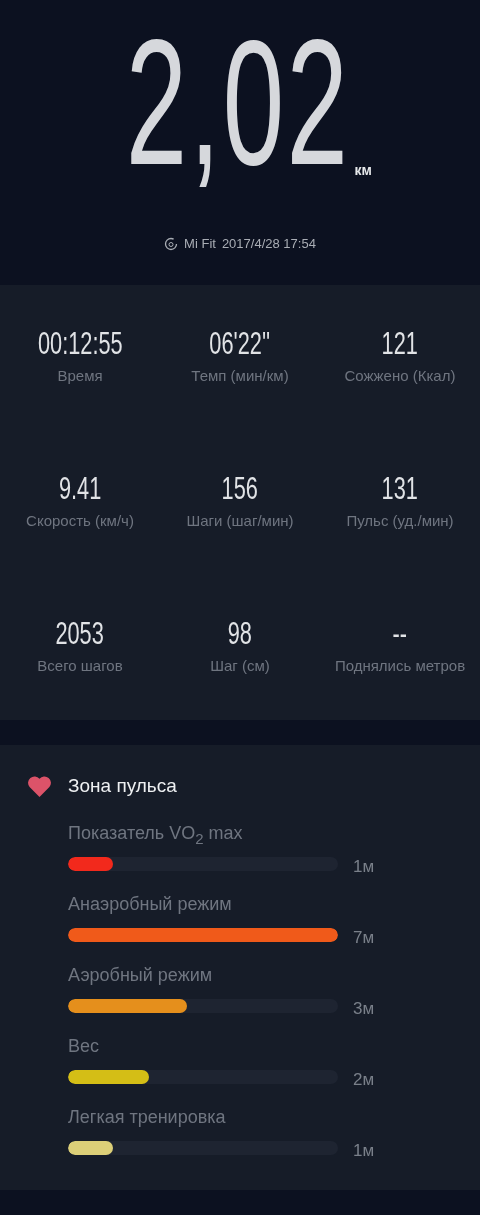 This screenshot has width=480, height=1215. Describe the element at coordinates (240, 633) in the screenshot. I see `stat-value: 98` at that location.